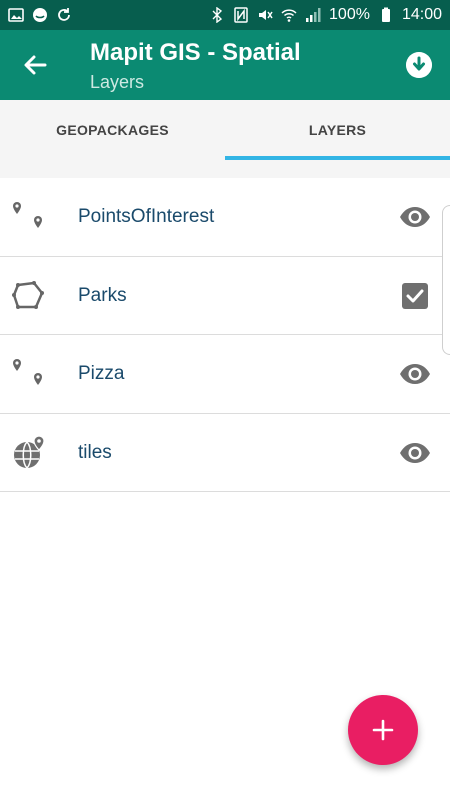  What do you see at coordinates (385, 14) in the screenshot?
I see `battery-icon` at bounding box center [385, 14].